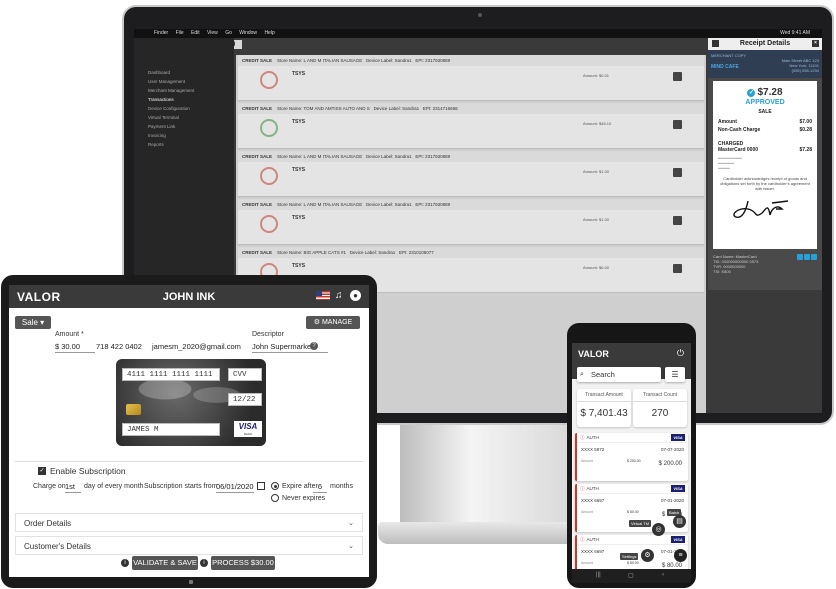  What do you see at coordinates (88, 471) in the screenshot?
I see `subscription-label: Enable Subscription` at bounding box center [88, 471].